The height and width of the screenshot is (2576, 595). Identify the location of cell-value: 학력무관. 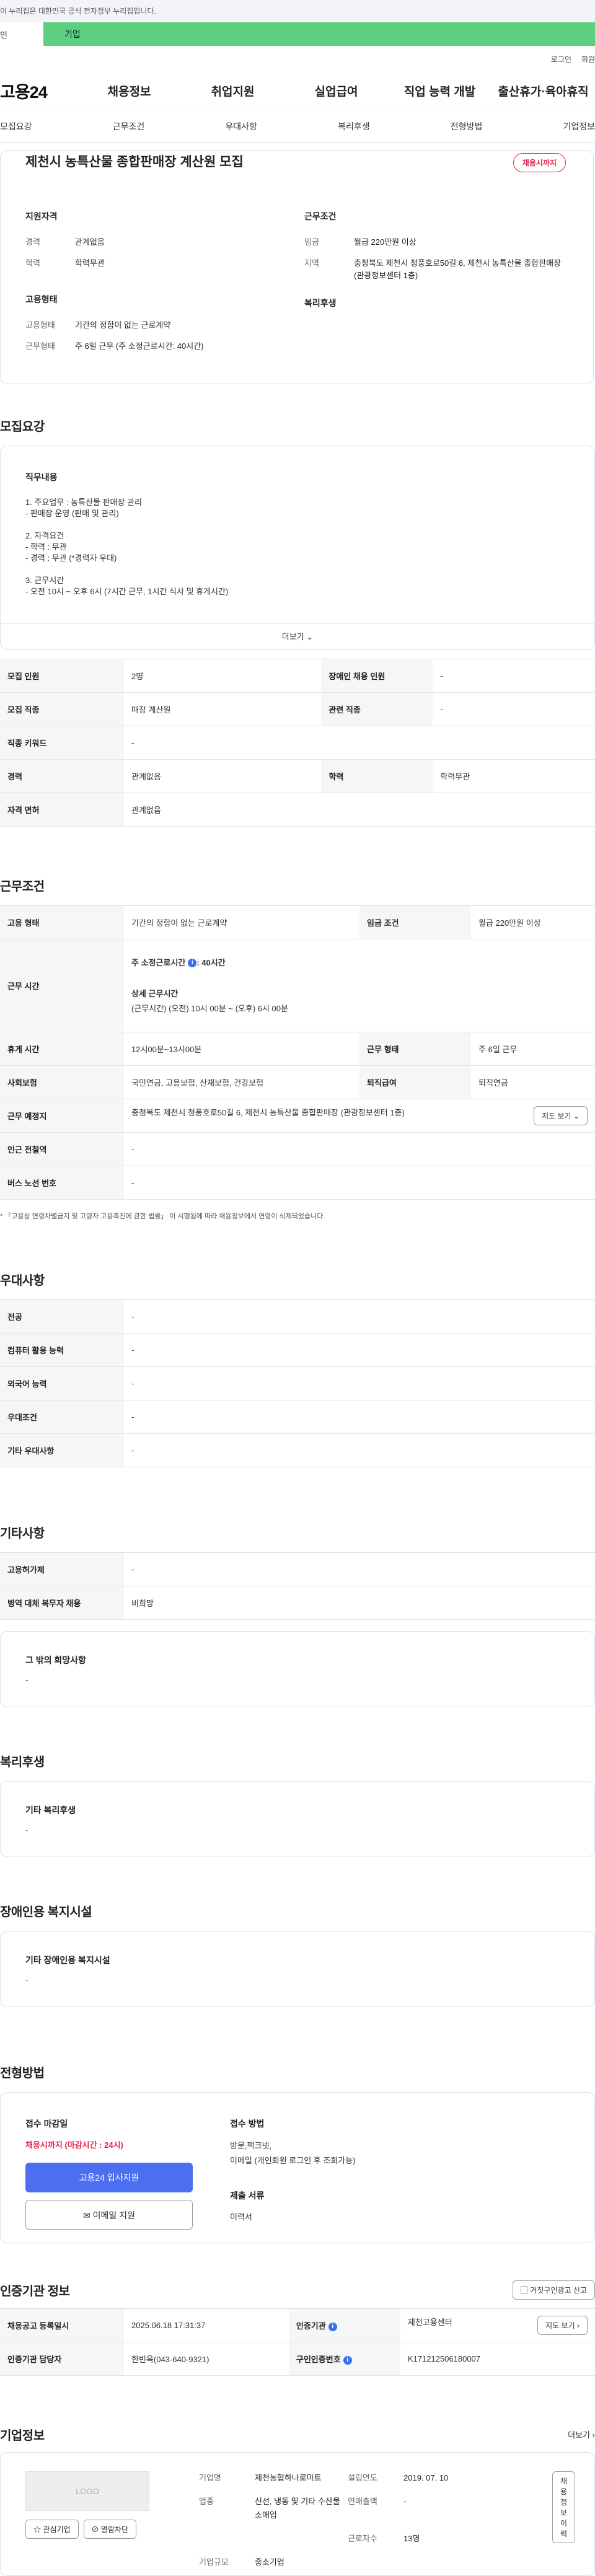
(514, 776).